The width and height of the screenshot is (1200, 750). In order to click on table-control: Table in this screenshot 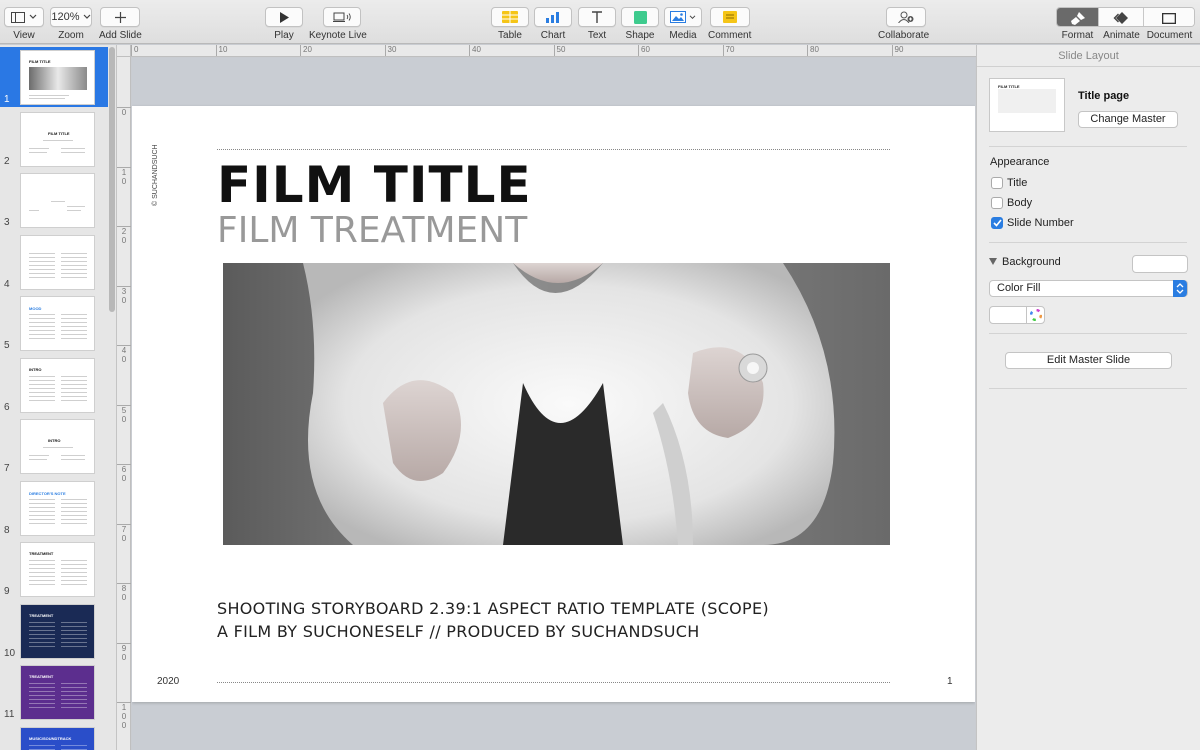, I will do `click(510, 24)`.